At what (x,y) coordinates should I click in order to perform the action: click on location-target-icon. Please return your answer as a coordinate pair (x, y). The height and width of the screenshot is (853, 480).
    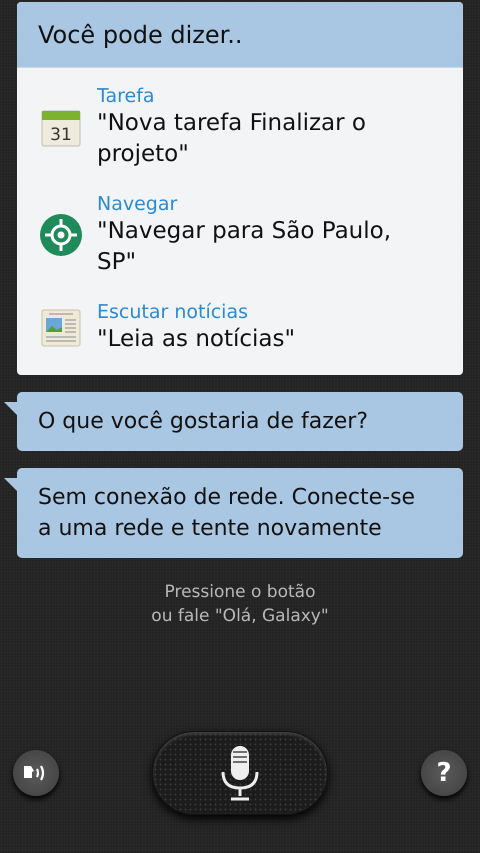
    Looking at the image, I should click on (61, 235).